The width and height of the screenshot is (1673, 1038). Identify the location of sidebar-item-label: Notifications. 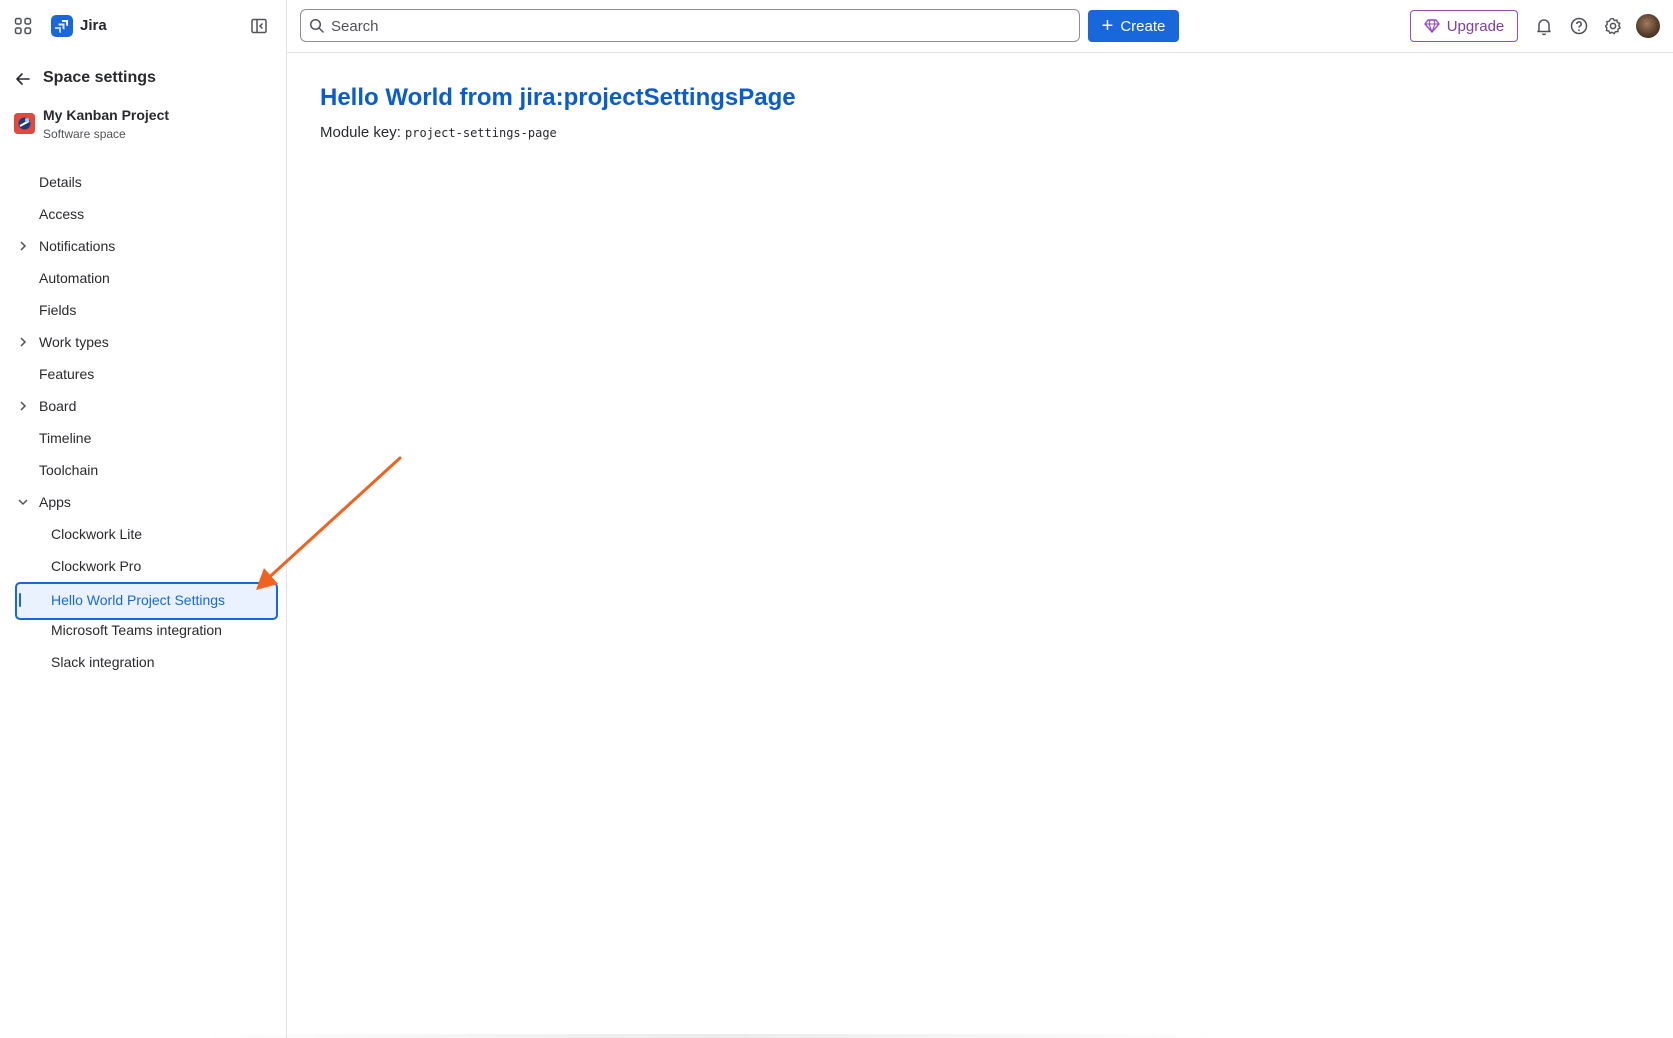
(77, 246).